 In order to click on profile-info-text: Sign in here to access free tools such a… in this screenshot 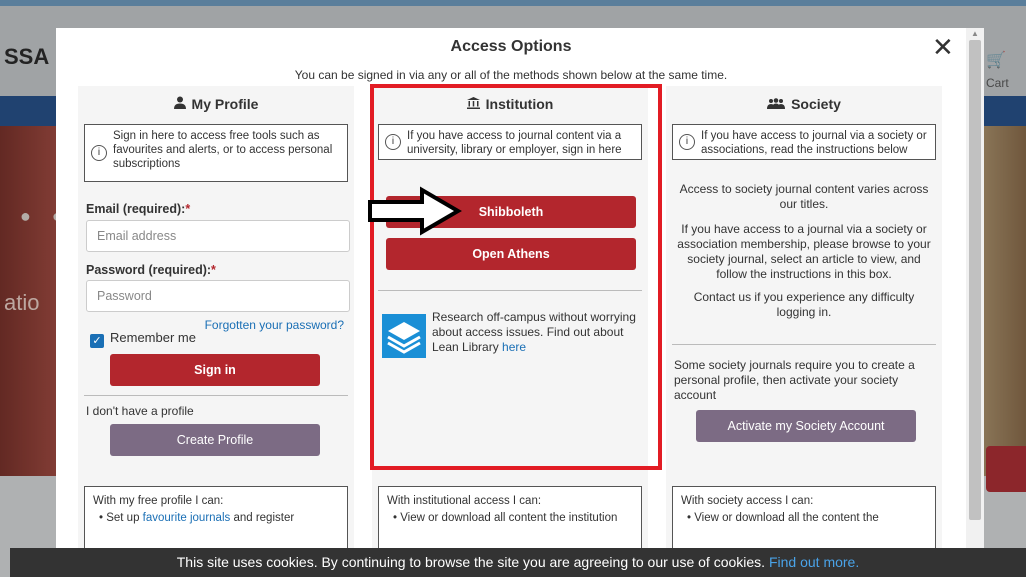, I will do `click(223, 150)`.